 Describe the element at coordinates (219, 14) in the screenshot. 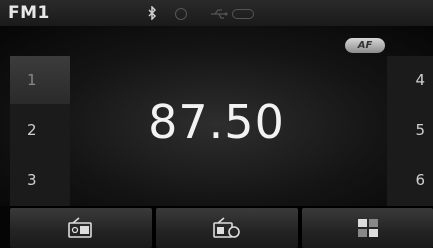

I see `usb-icon` at that location.